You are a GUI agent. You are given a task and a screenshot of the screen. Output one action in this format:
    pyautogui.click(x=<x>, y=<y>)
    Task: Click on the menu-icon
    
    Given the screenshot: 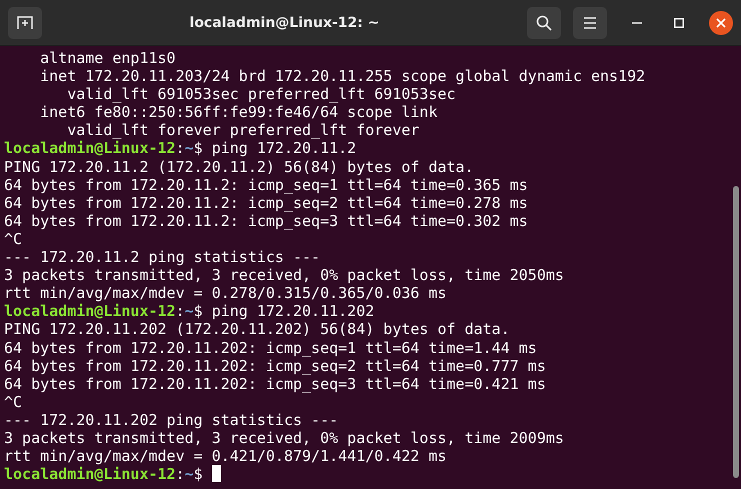 What is the action you would take?
    pyautogui.click(x=590, y=22)
    